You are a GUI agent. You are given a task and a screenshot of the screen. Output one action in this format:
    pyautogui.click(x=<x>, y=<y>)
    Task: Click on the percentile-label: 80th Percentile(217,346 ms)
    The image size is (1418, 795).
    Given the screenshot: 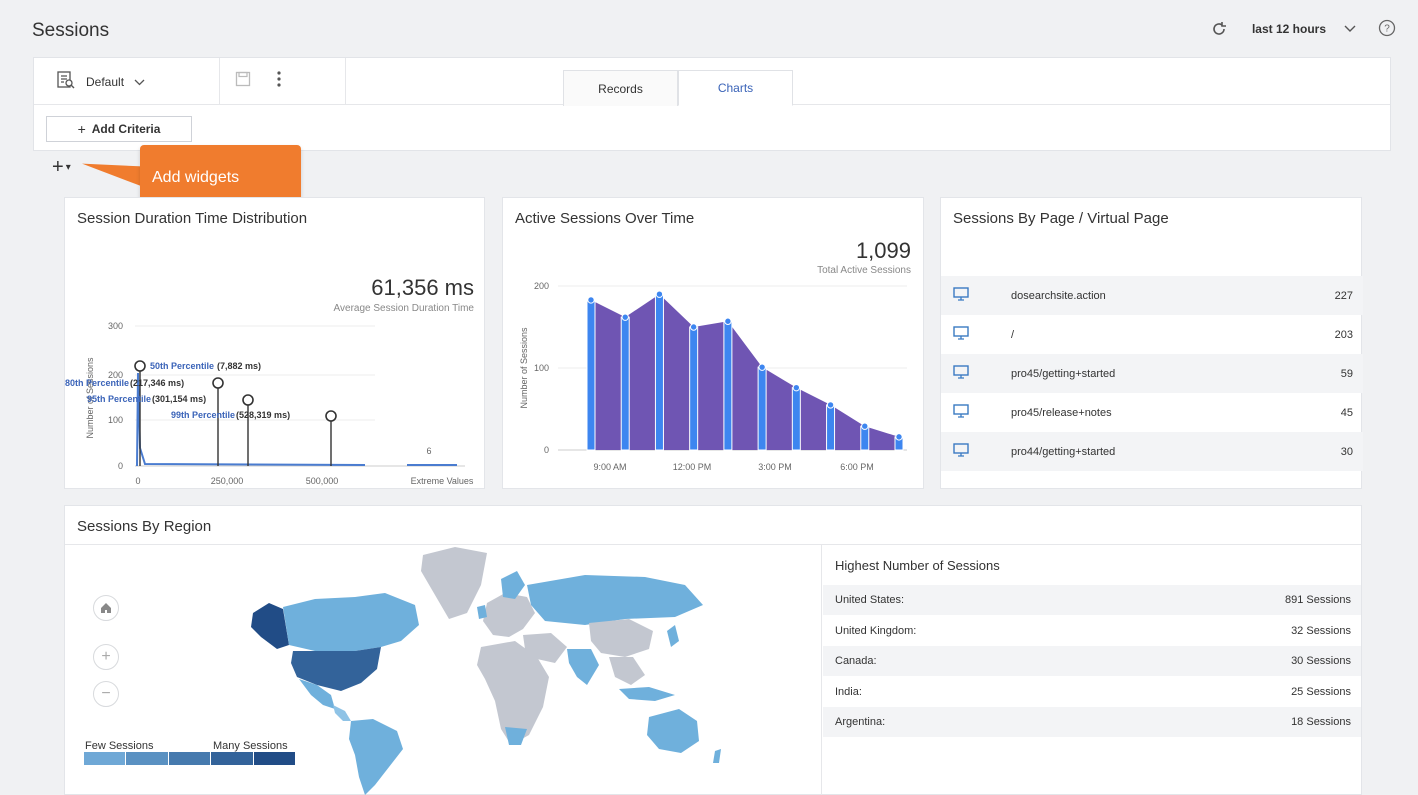 What is the action you would take?
    pyautogui.click(x=124, y=383)
    